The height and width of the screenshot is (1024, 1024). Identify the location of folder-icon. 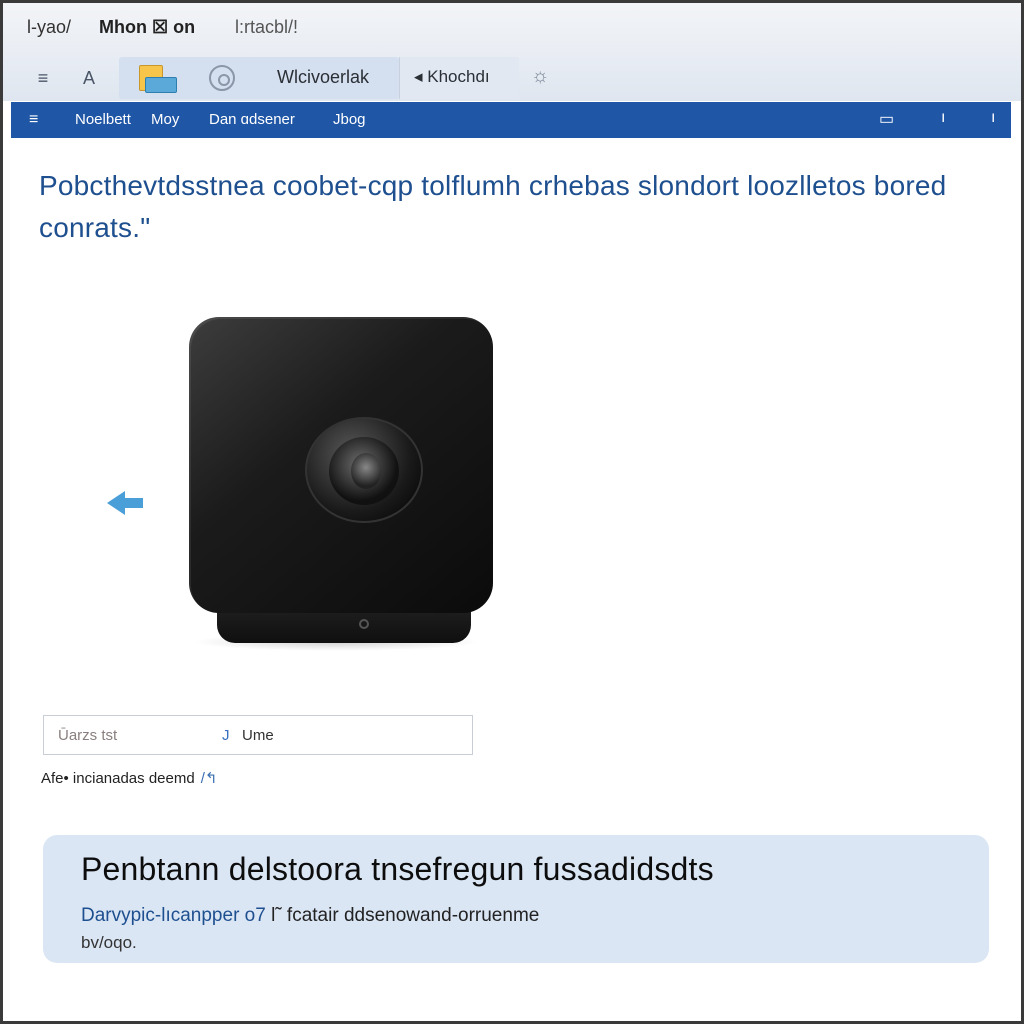
(158, 79).